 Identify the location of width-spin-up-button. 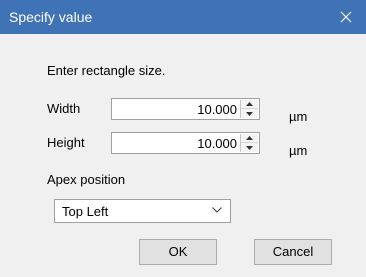
(249, 104).